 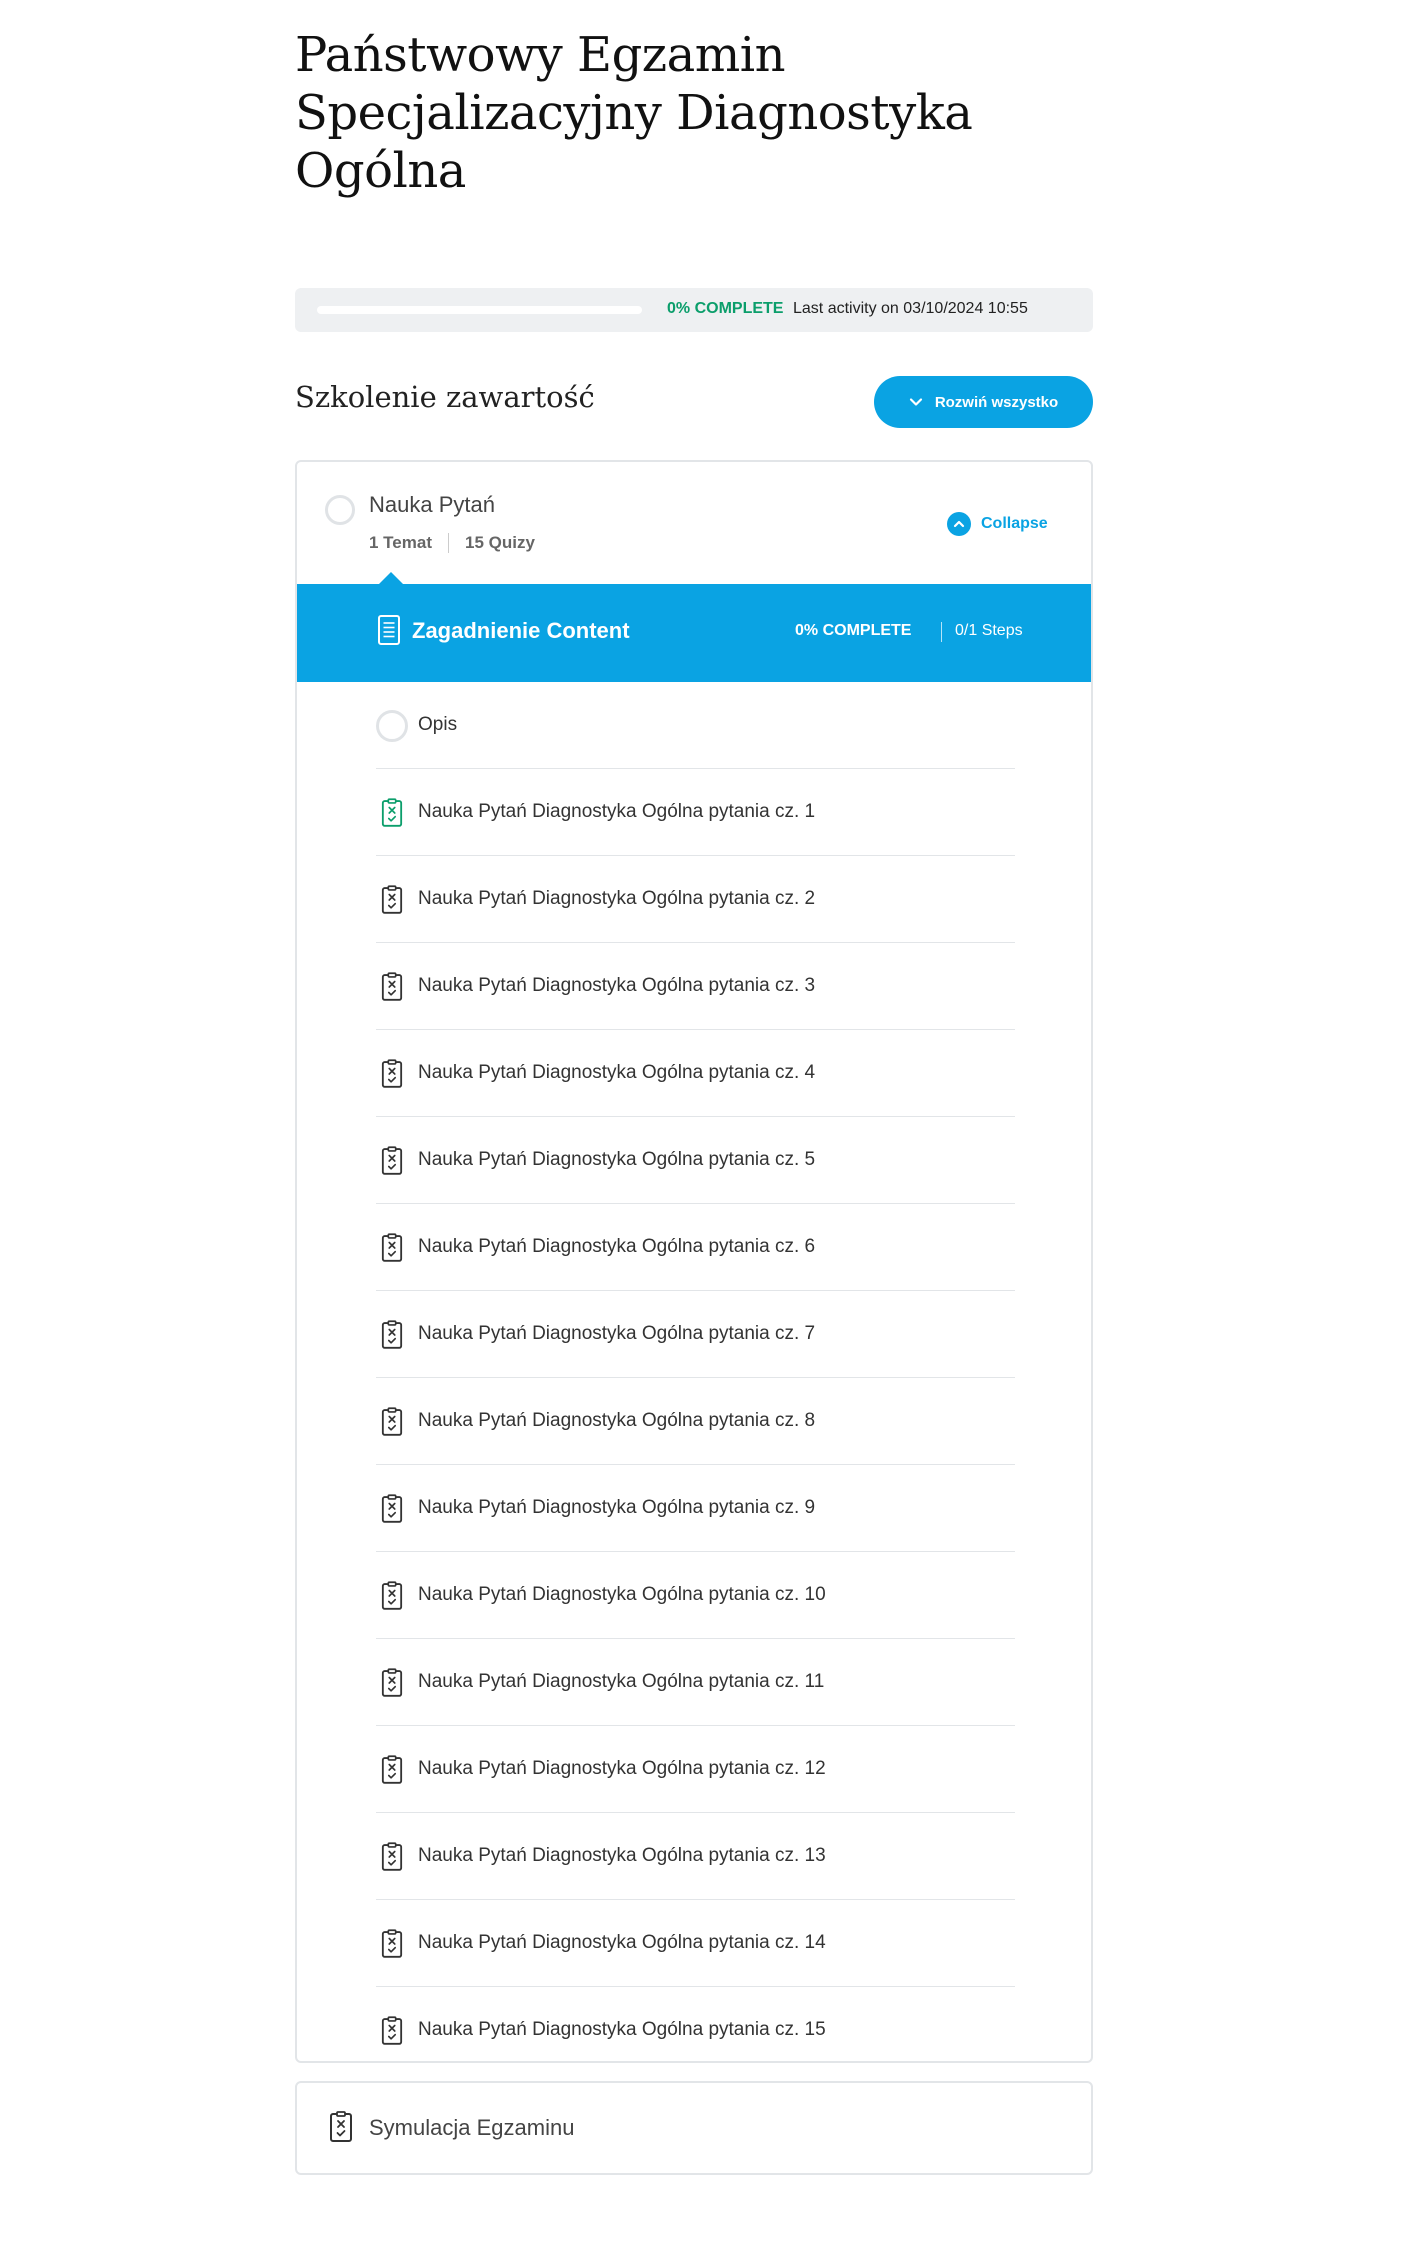 I want to click on progress-bar, so click(x=479, y=310).